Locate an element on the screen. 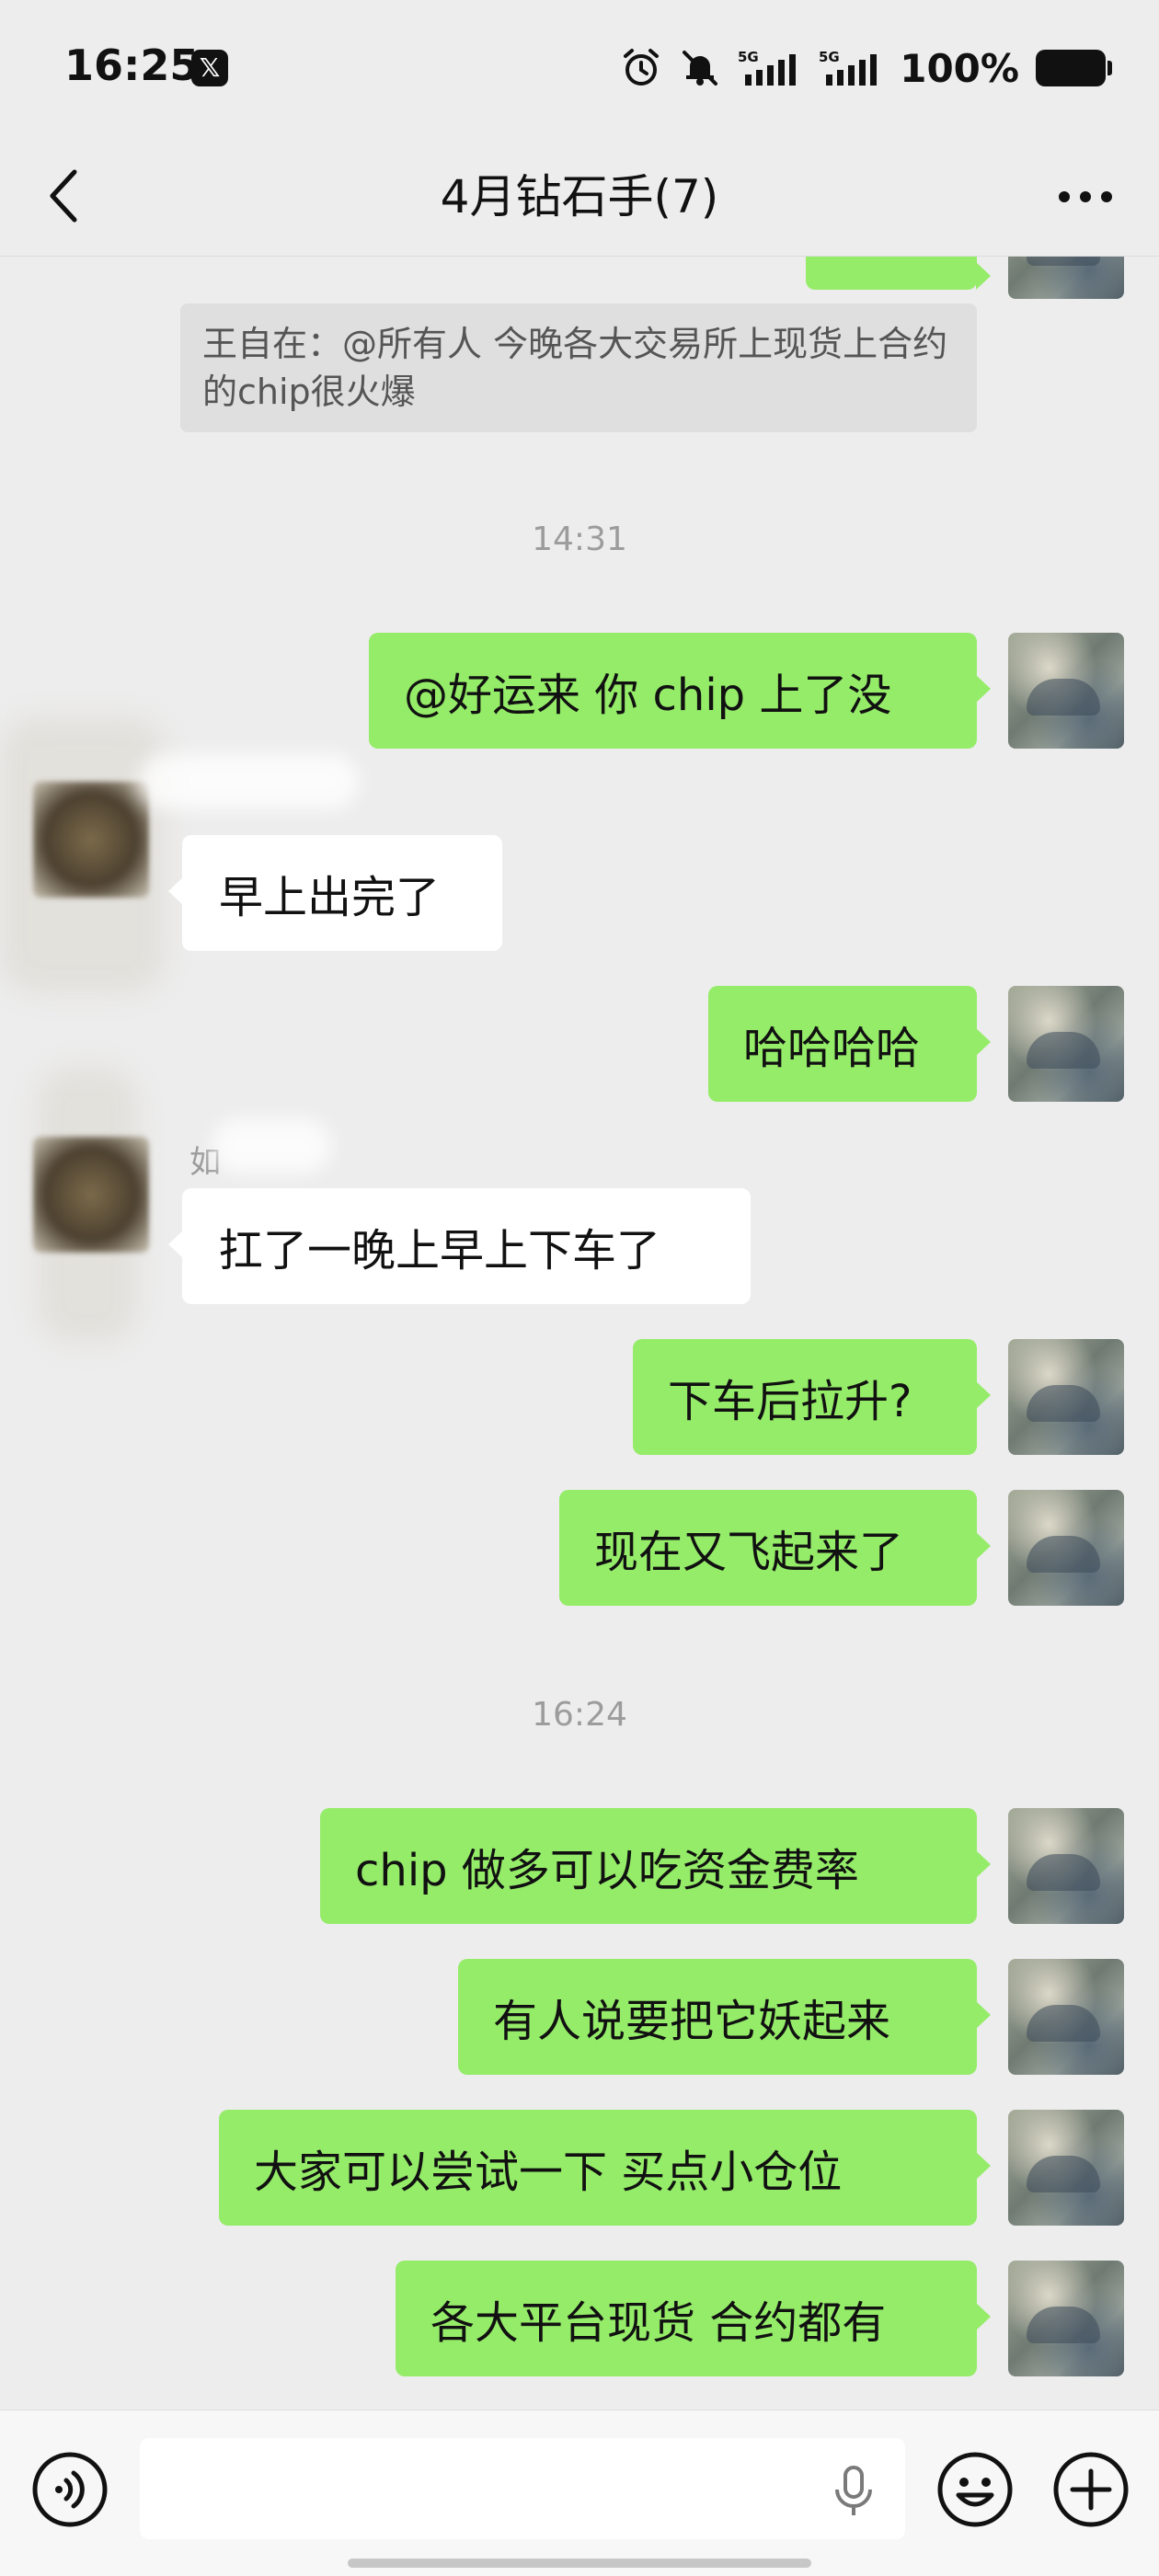 This screenshot has width=1159, height=2576. voice-button is located at coordinates (70, 2489).